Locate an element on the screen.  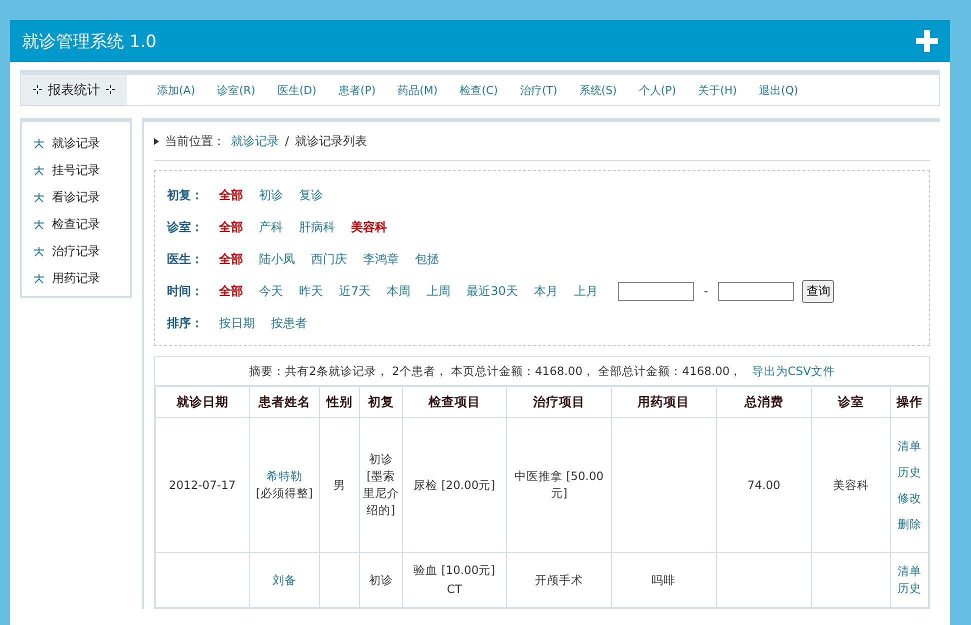
table-cell-text: 中医推拿 [50.00元] is located at coordinates (559, 485).